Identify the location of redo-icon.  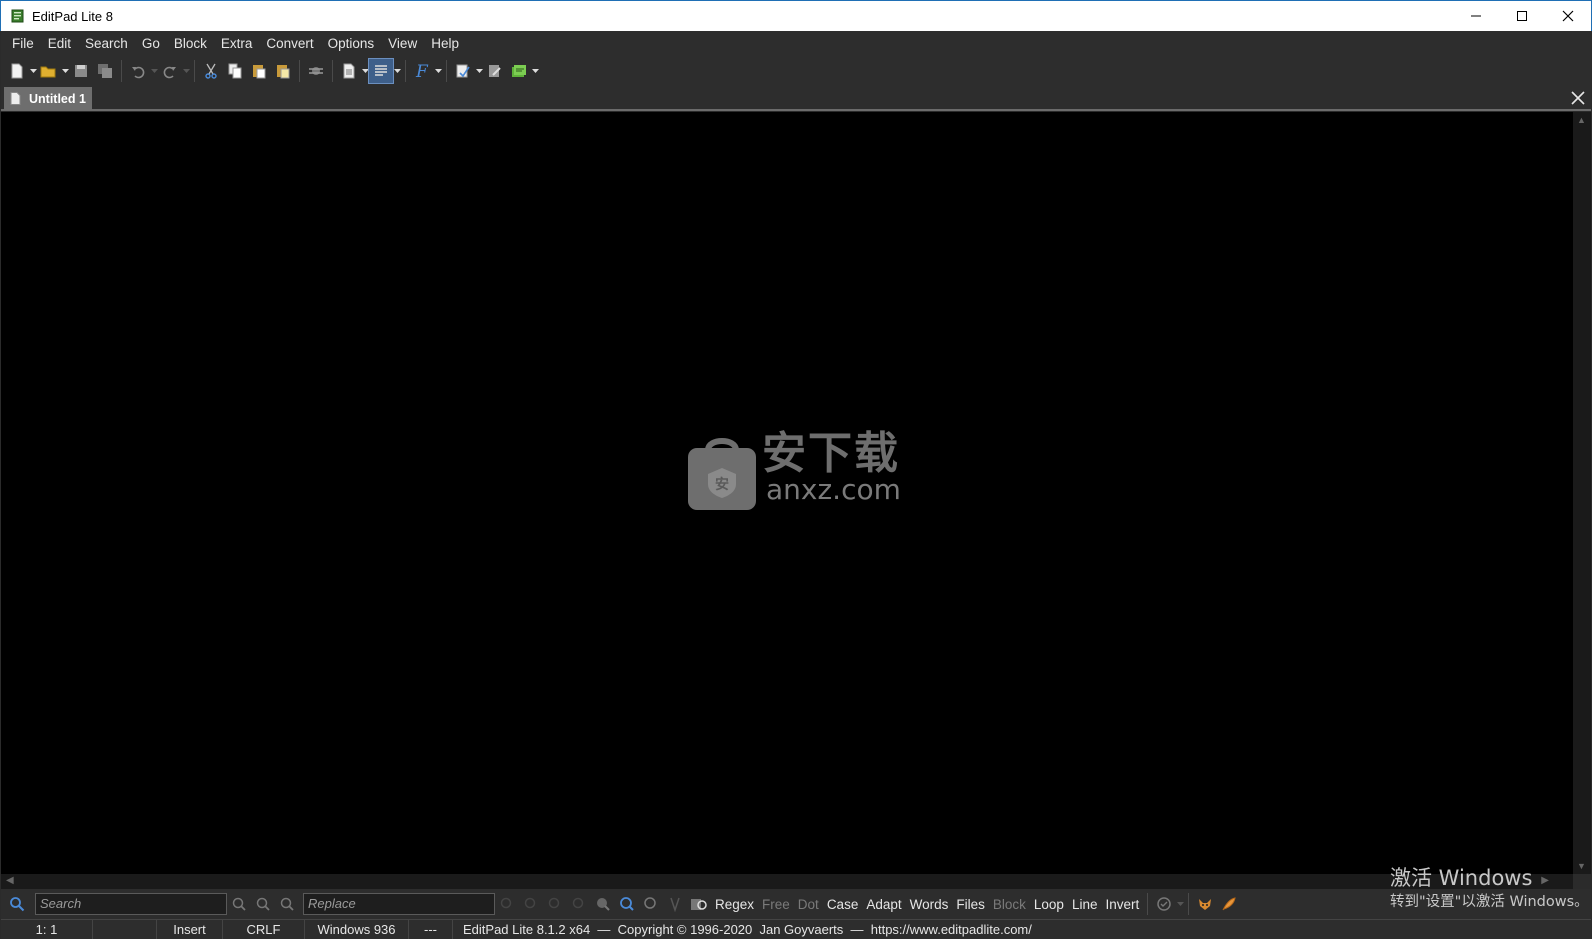
(169, 72).